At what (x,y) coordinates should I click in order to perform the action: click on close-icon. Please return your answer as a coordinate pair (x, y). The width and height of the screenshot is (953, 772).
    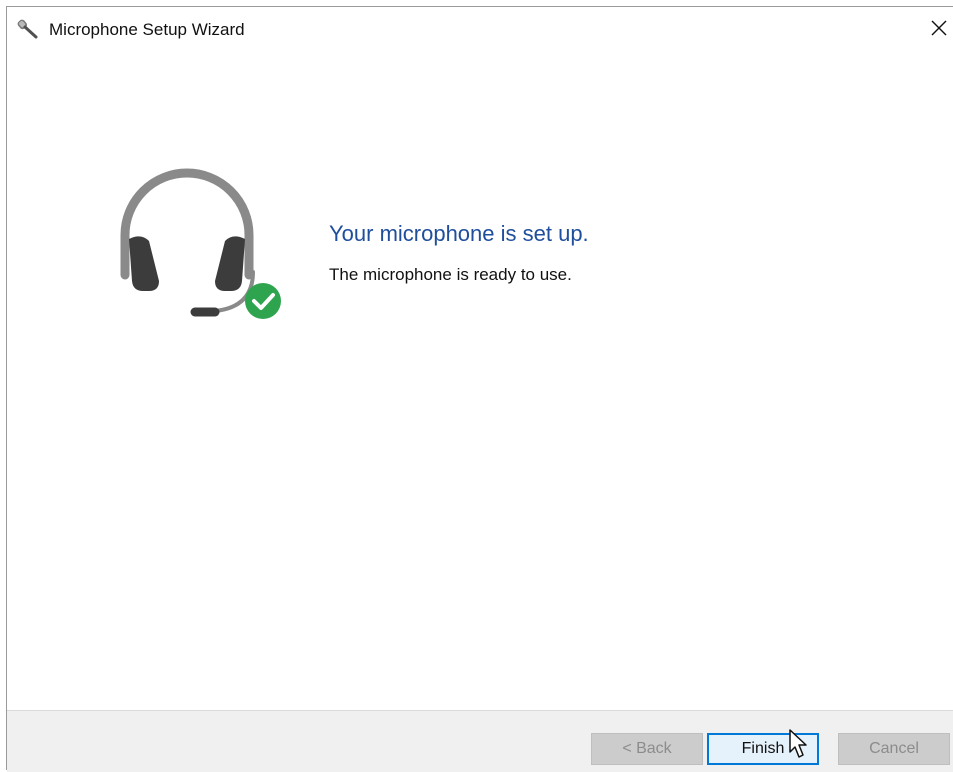
    Looking at the image, I should click on (939, 30).